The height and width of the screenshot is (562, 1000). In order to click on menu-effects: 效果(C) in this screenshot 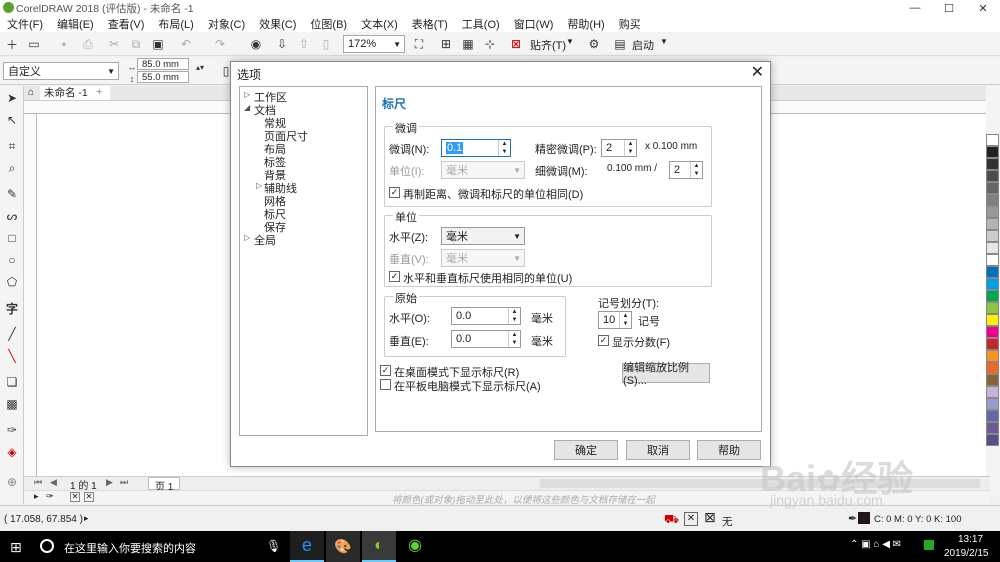, I will do `click(277, 24)`.